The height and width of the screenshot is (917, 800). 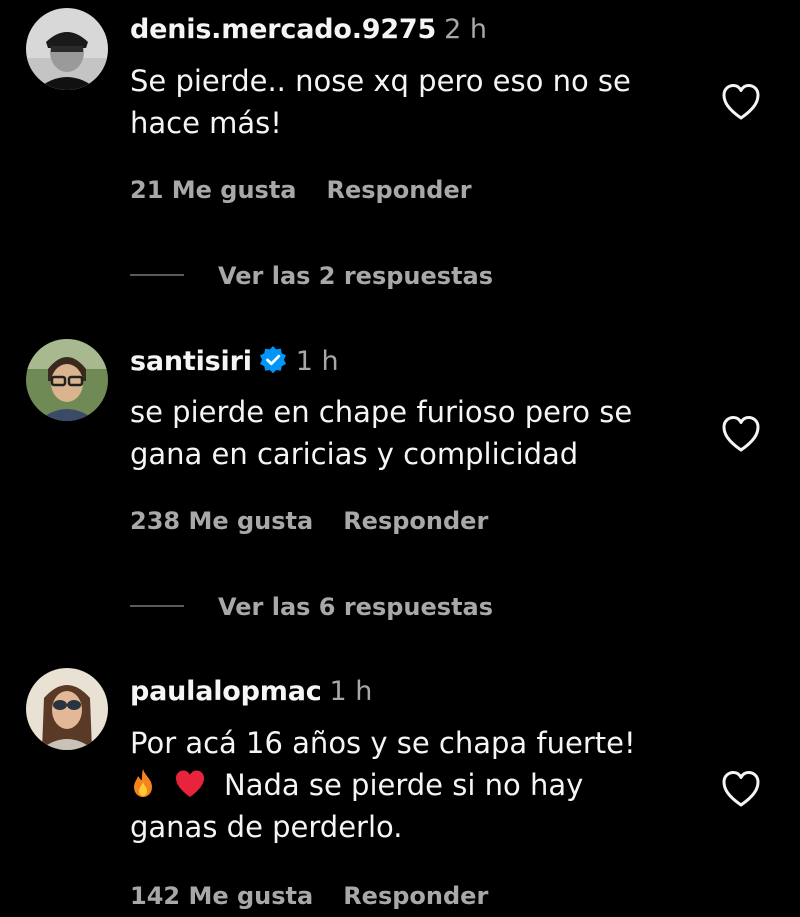 I want to click on verified-badge-icon, so click(x=272, y=360).